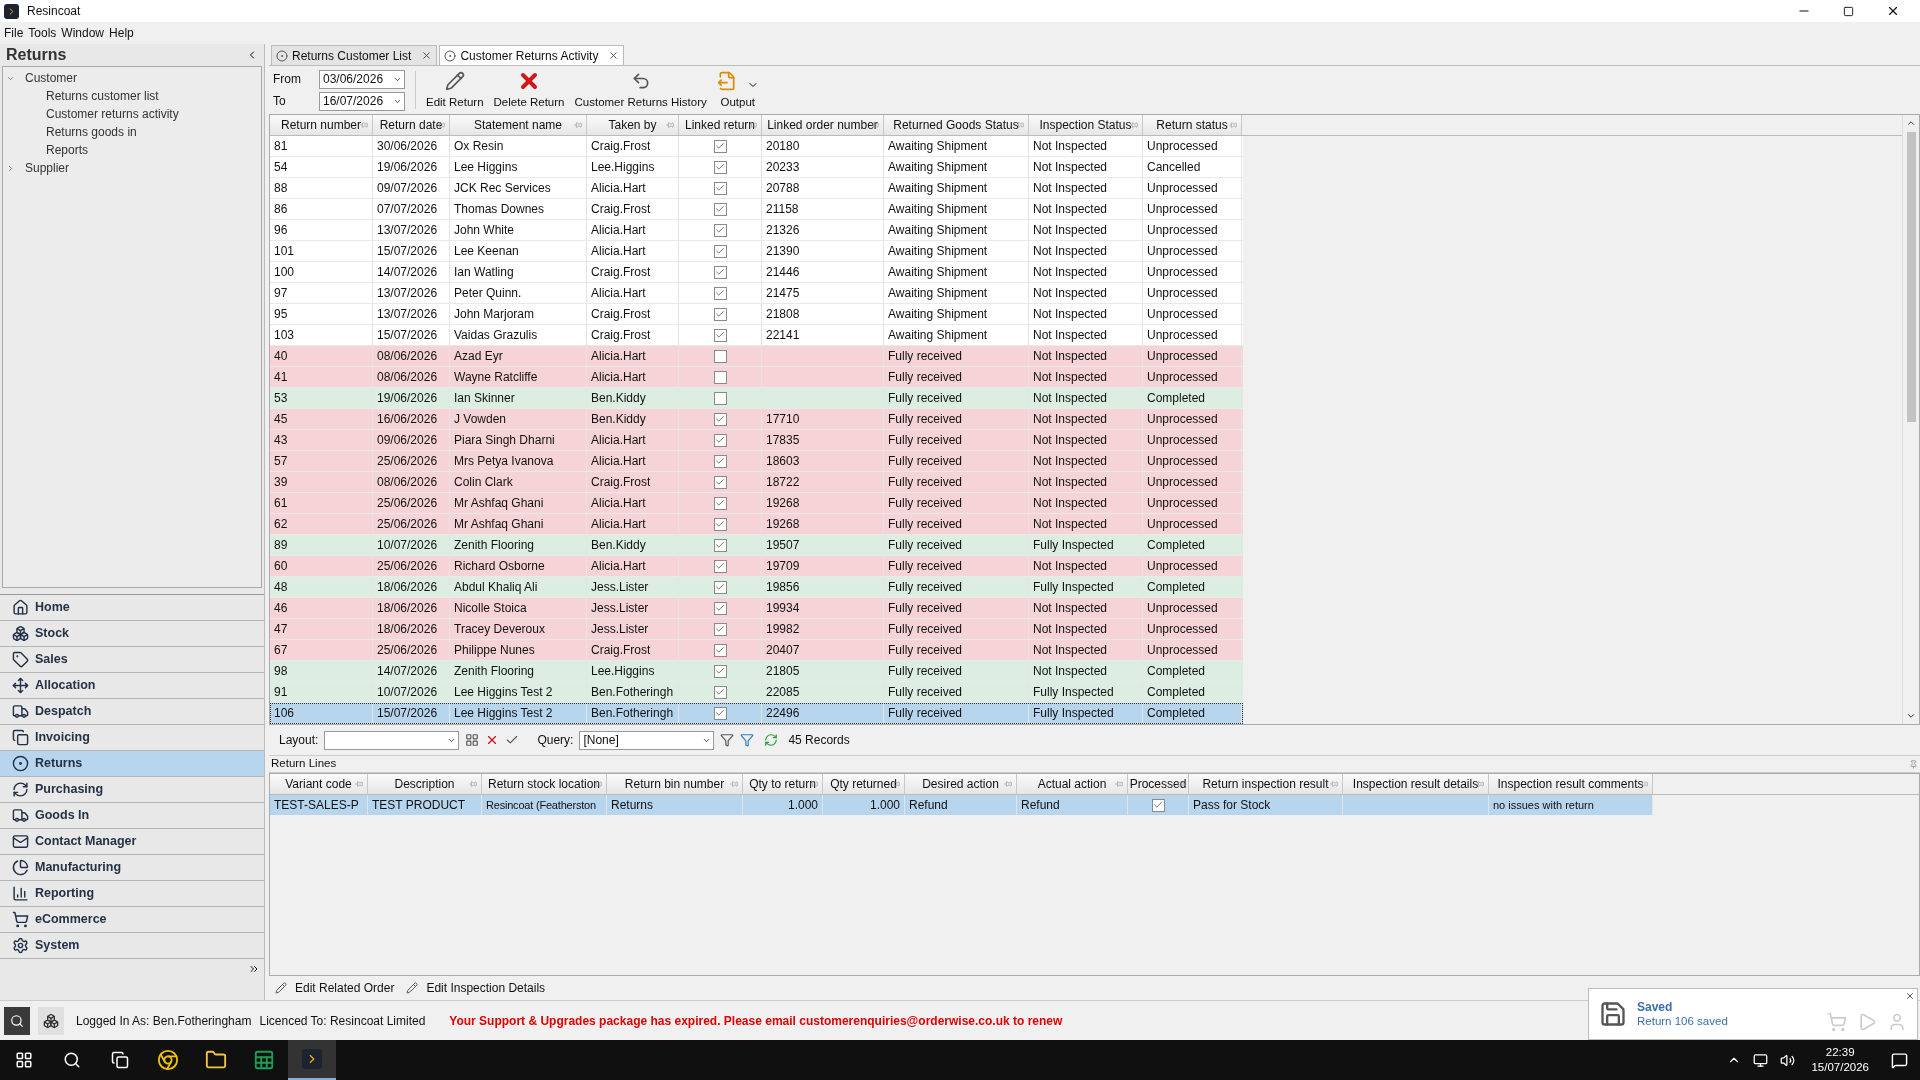 The image size is (1920, 1080). What do you see at coordinates (392, 740) in the screenshot?
I see `layout-dropdown` at bounding box center [392, 740].